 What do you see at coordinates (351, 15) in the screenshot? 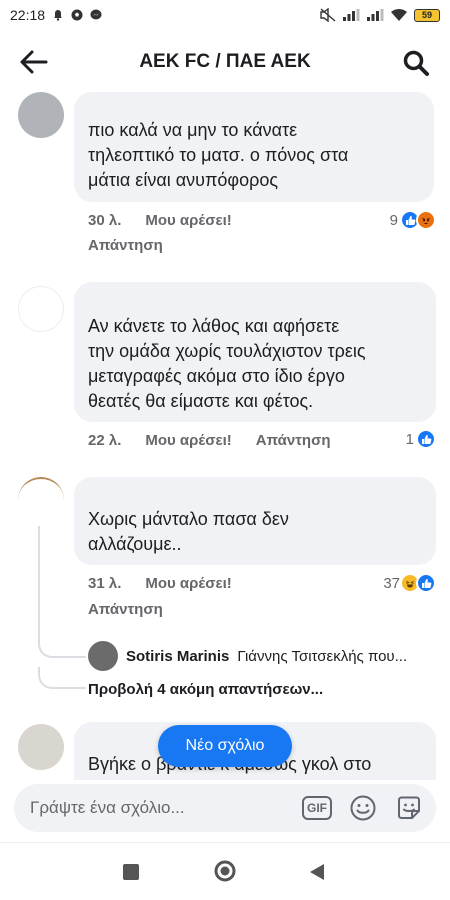
I see `signal-icon` at bounding box center [351, 15].